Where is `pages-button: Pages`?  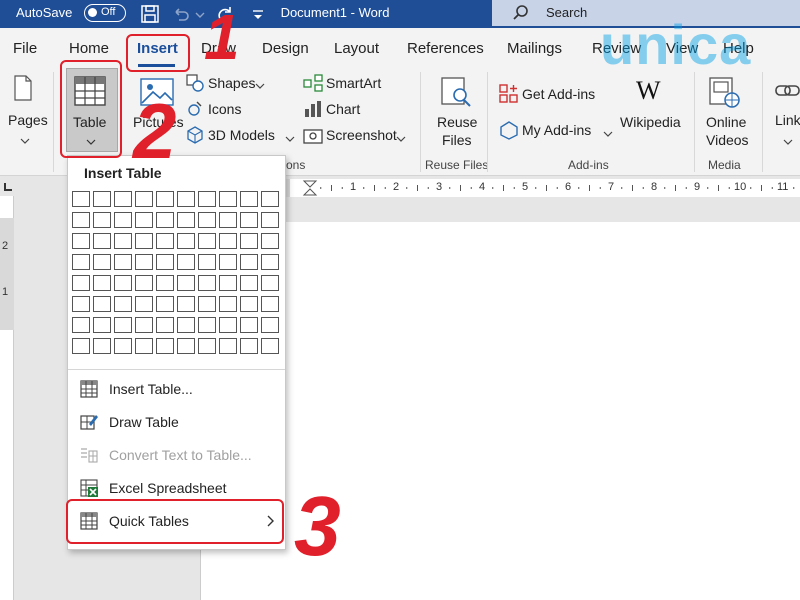 pages-button: Pages is located at coordinates (28, 120).